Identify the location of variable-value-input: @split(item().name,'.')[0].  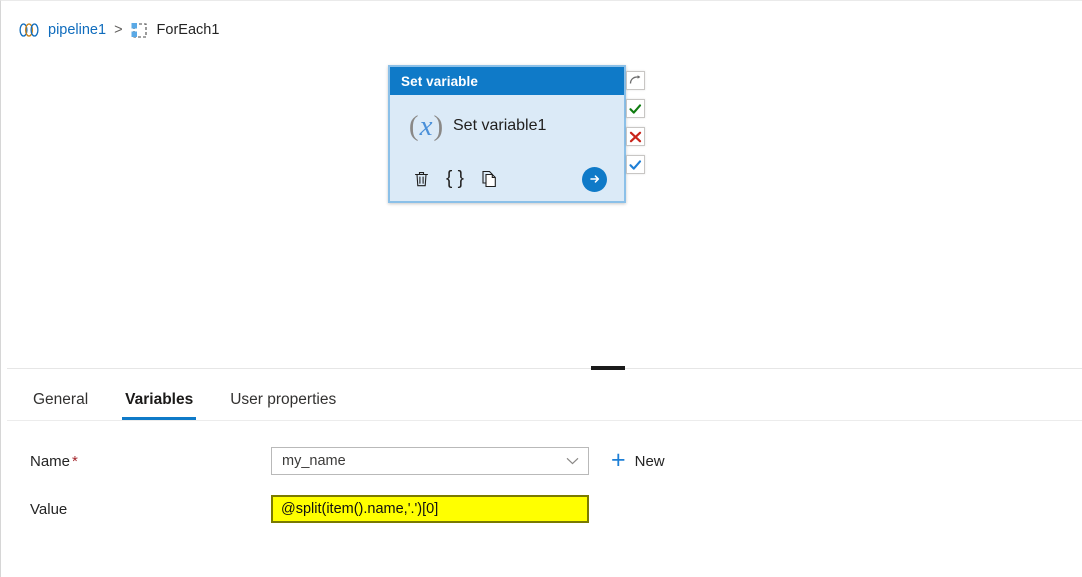
(430, 509).